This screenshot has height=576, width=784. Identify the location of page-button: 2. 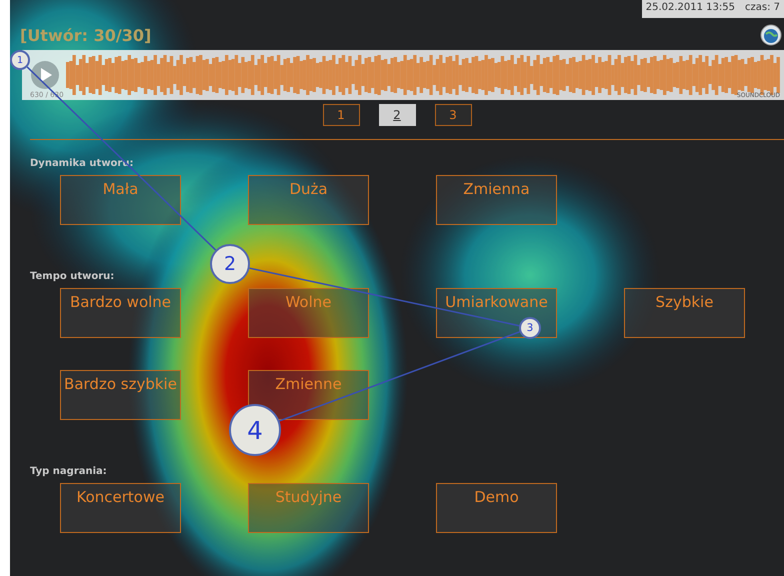
(397, 115).